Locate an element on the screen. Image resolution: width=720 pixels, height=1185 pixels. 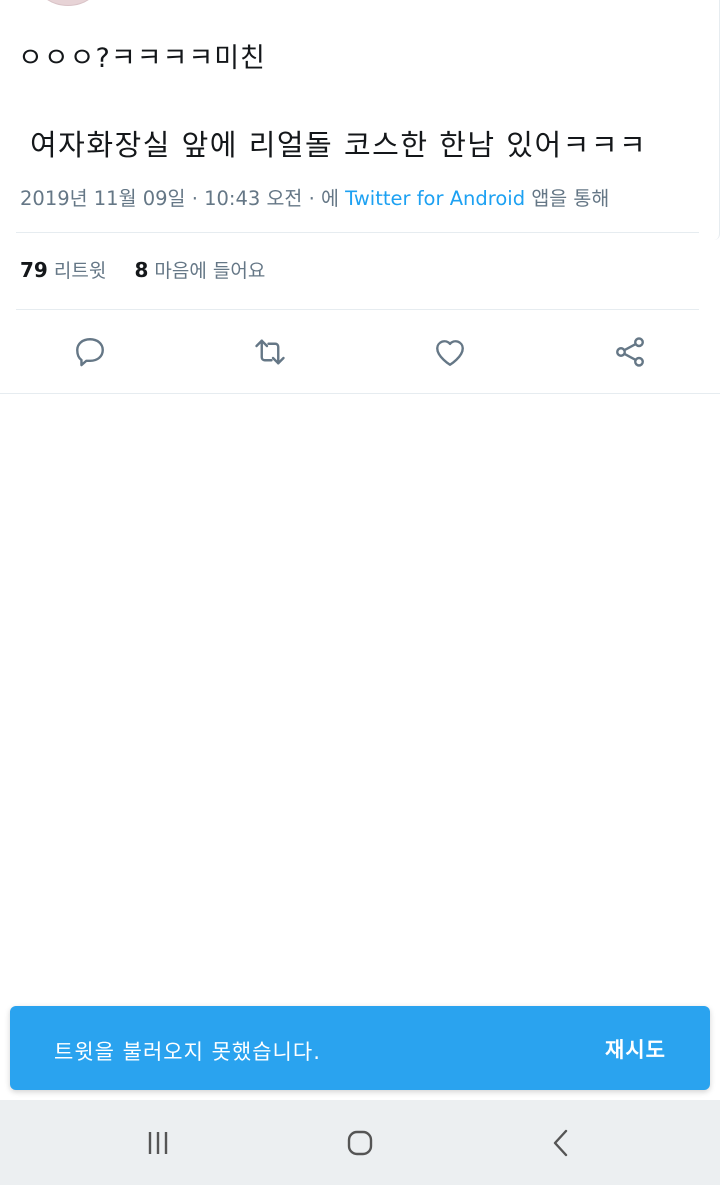
home-icon is located at coordinates (360, 1143).